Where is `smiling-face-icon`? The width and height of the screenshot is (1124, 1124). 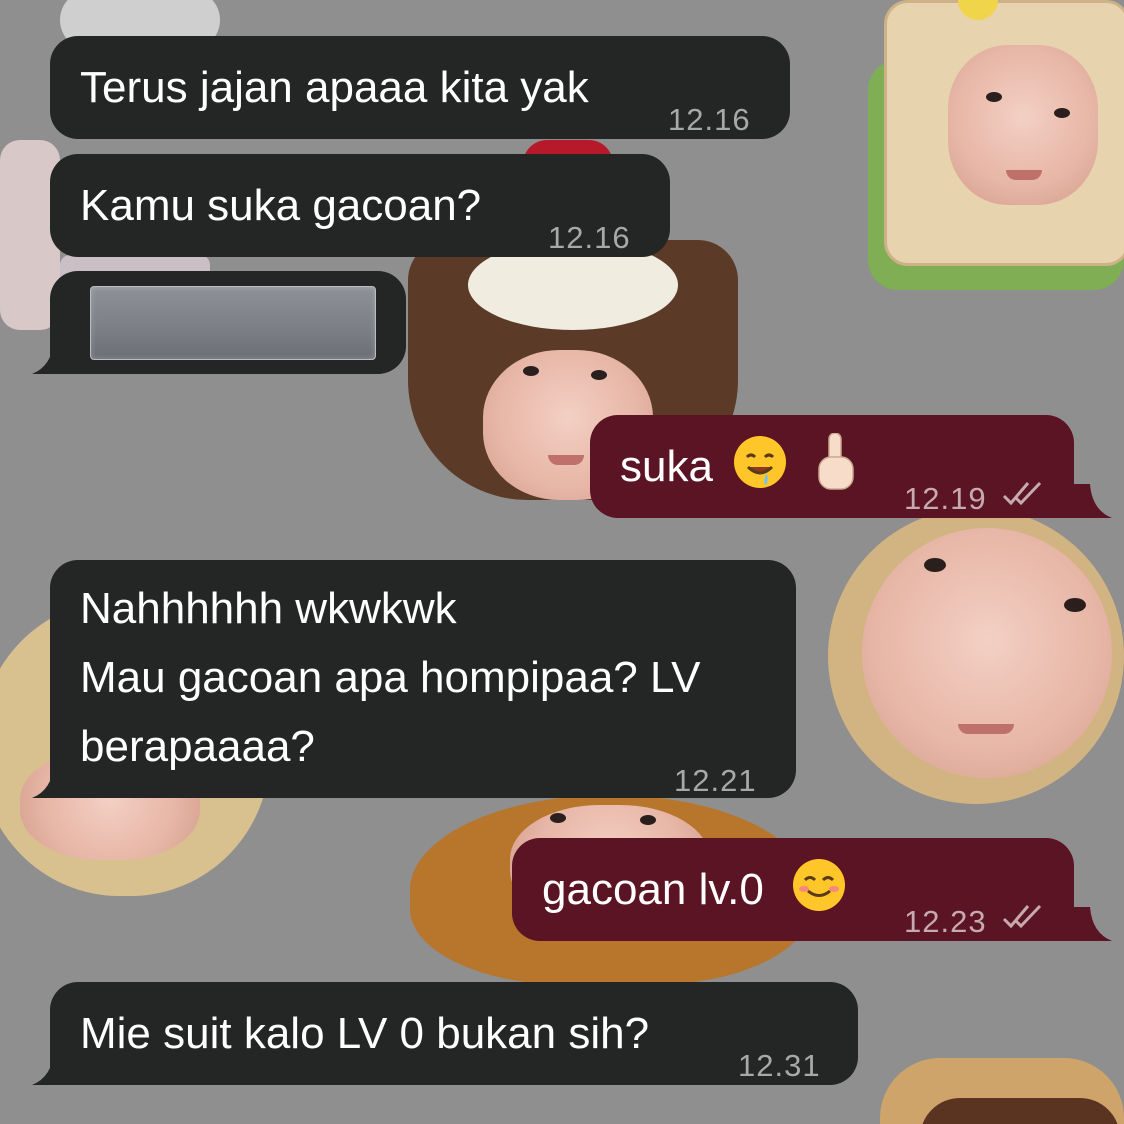 smiling-face-icon is located at coordinates (819, 885).